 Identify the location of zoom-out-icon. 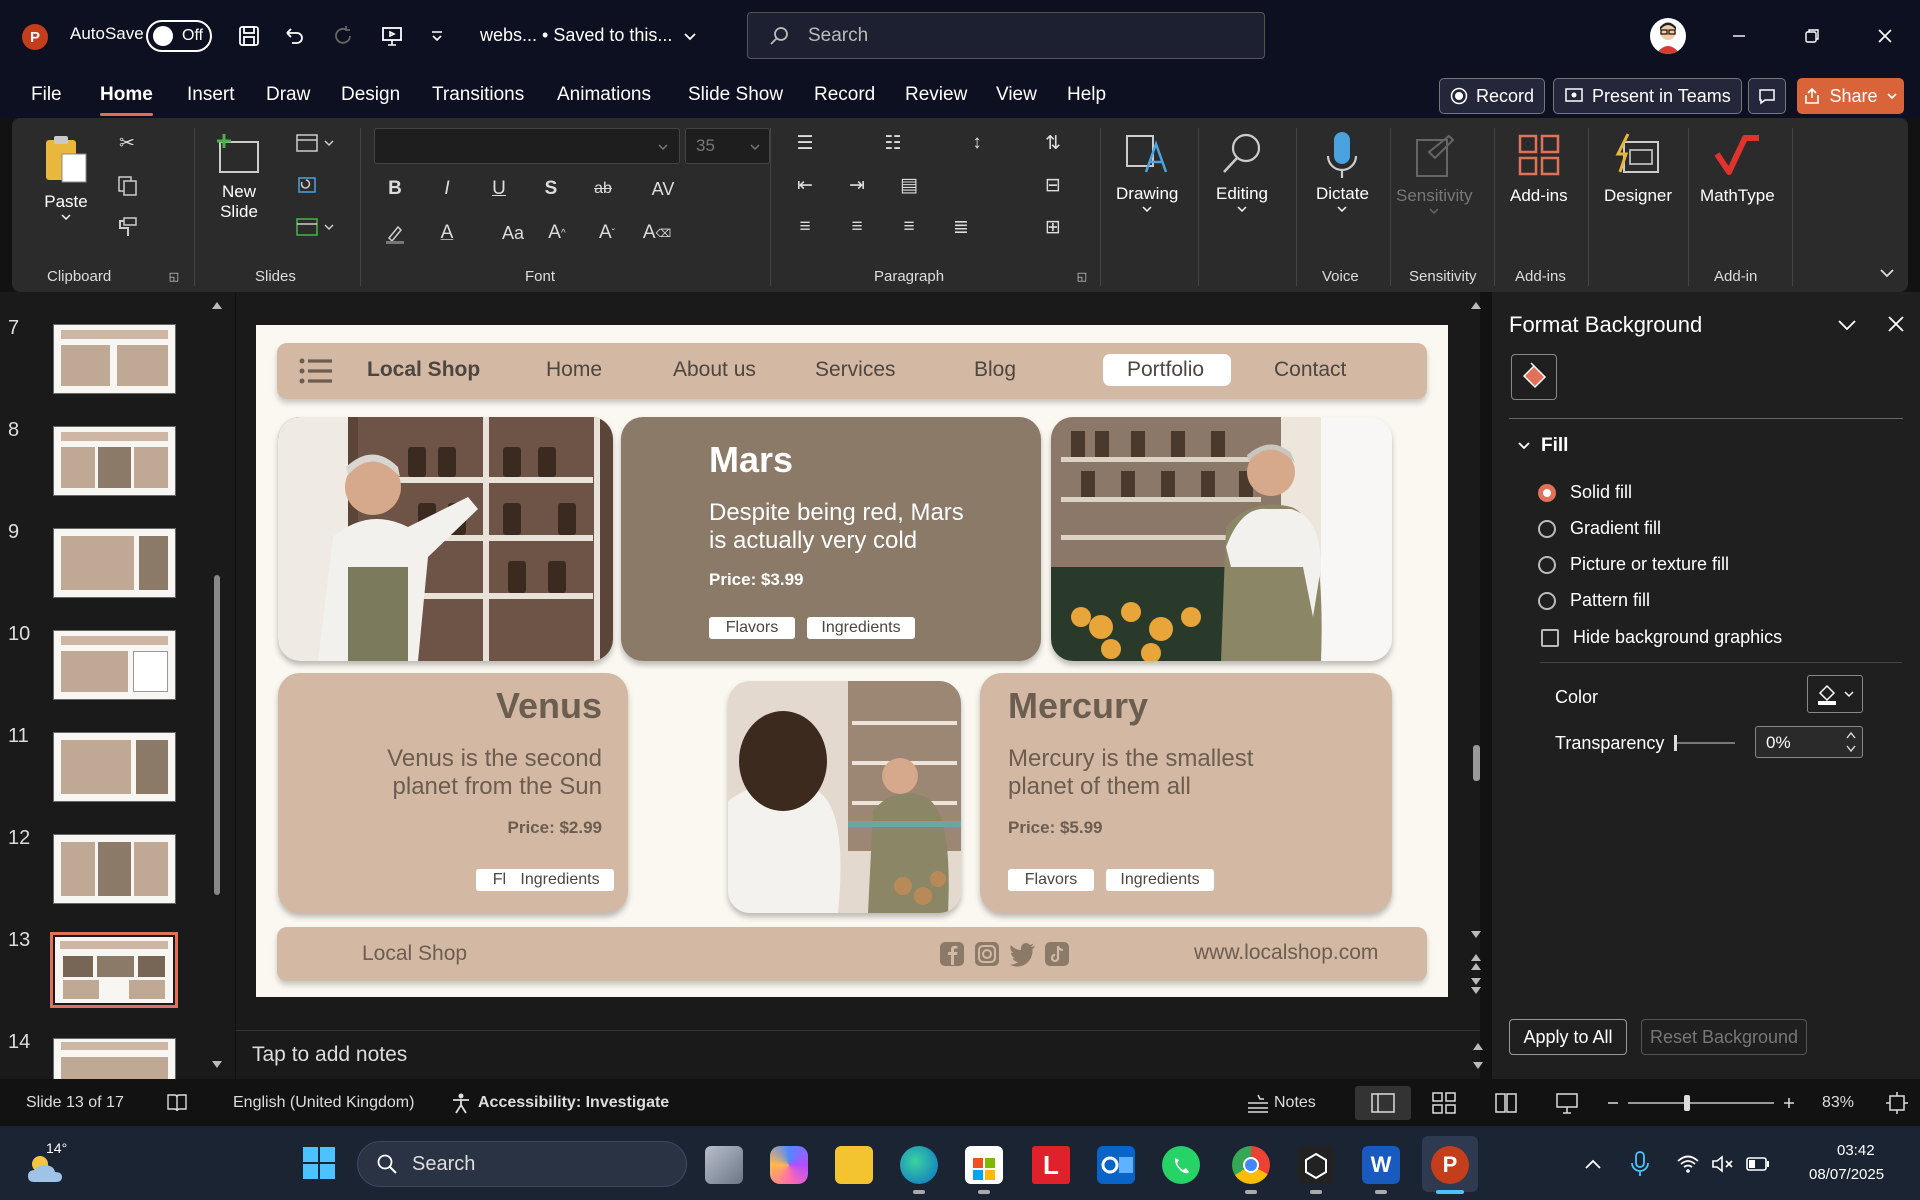
(1613, 1103).